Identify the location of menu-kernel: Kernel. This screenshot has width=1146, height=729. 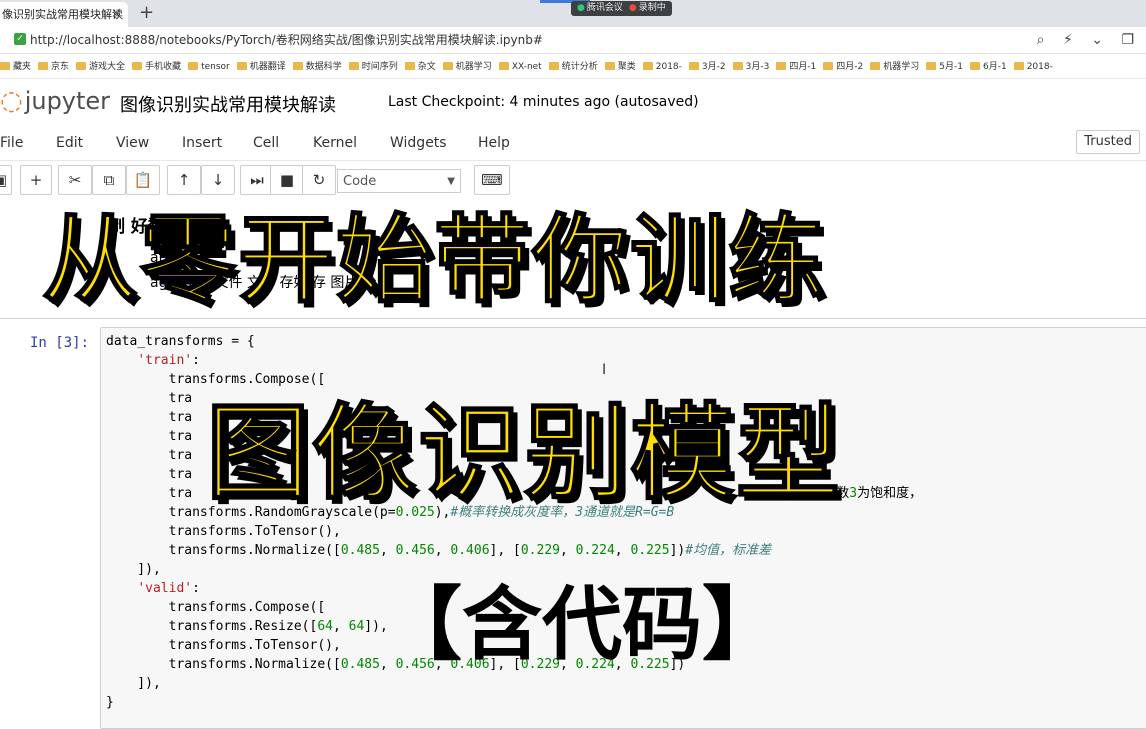
(335, 143).